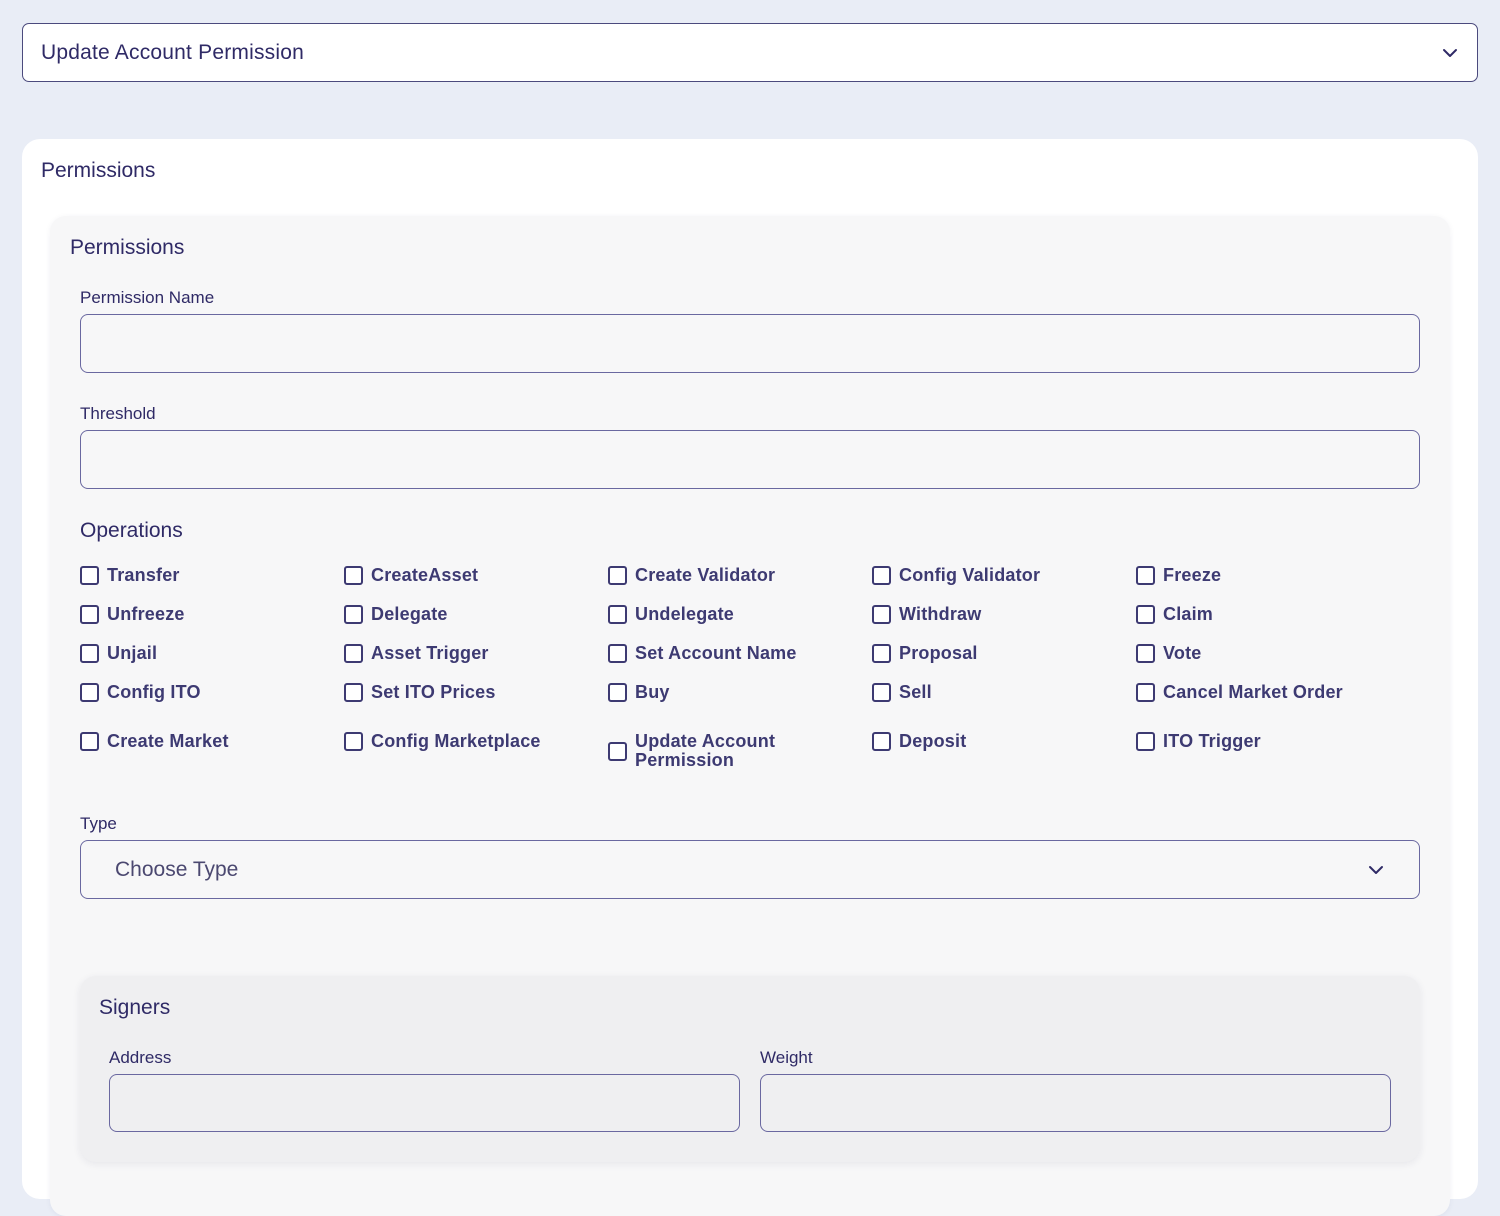 This screenshot has width=1500, height=1216. I want to click on operation-checkbox-unjail: Unjail, so click(118, 653).